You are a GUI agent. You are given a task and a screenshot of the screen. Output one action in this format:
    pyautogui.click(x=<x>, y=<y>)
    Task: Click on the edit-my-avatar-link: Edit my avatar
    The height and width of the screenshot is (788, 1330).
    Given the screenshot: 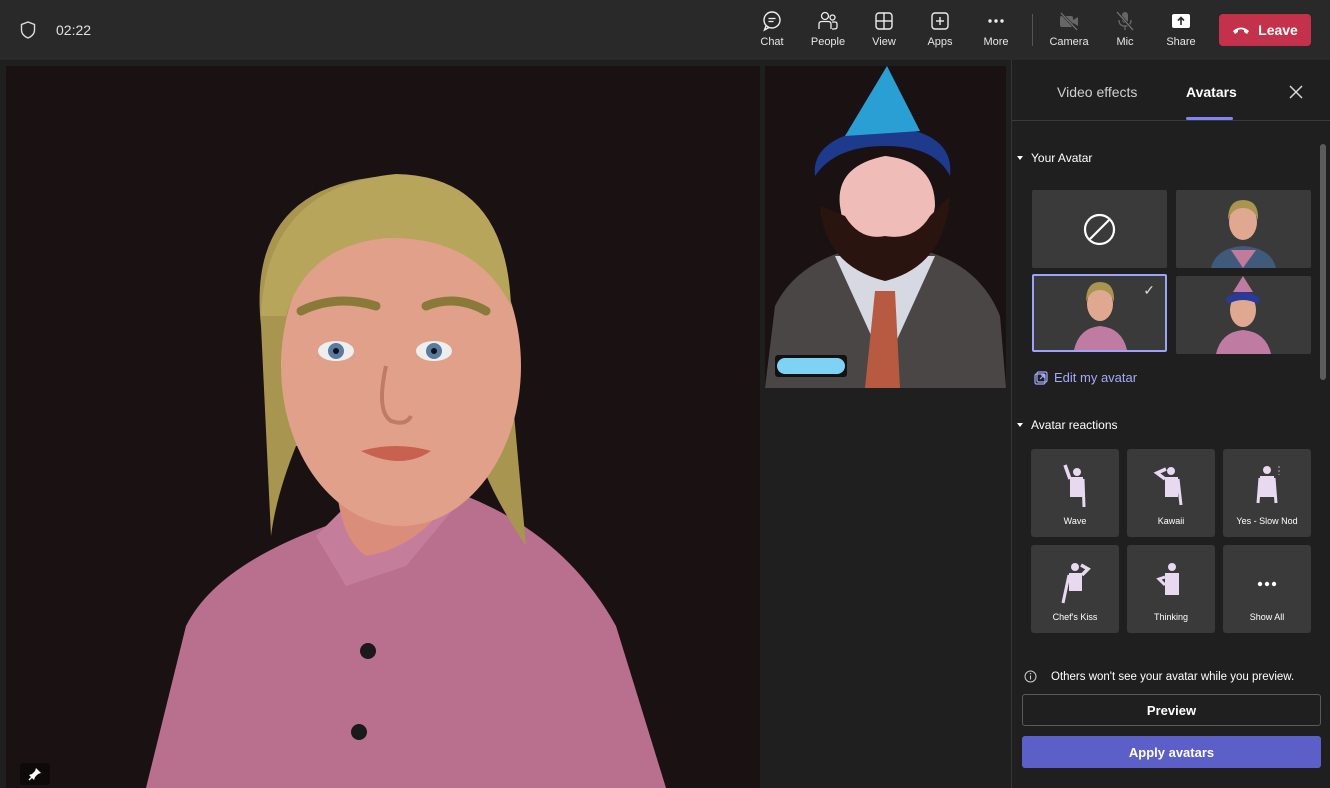 What is the action you would take?
    pyautogui.click(x=1085, y=377)
    